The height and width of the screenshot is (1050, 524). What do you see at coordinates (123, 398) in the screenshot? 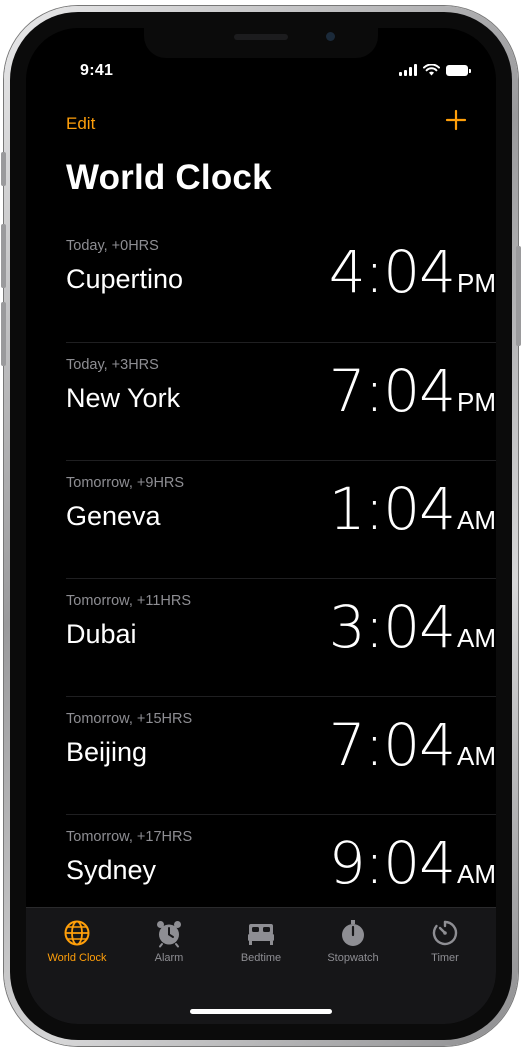
I see `city-name: New York` at bounding box center [123, 398].